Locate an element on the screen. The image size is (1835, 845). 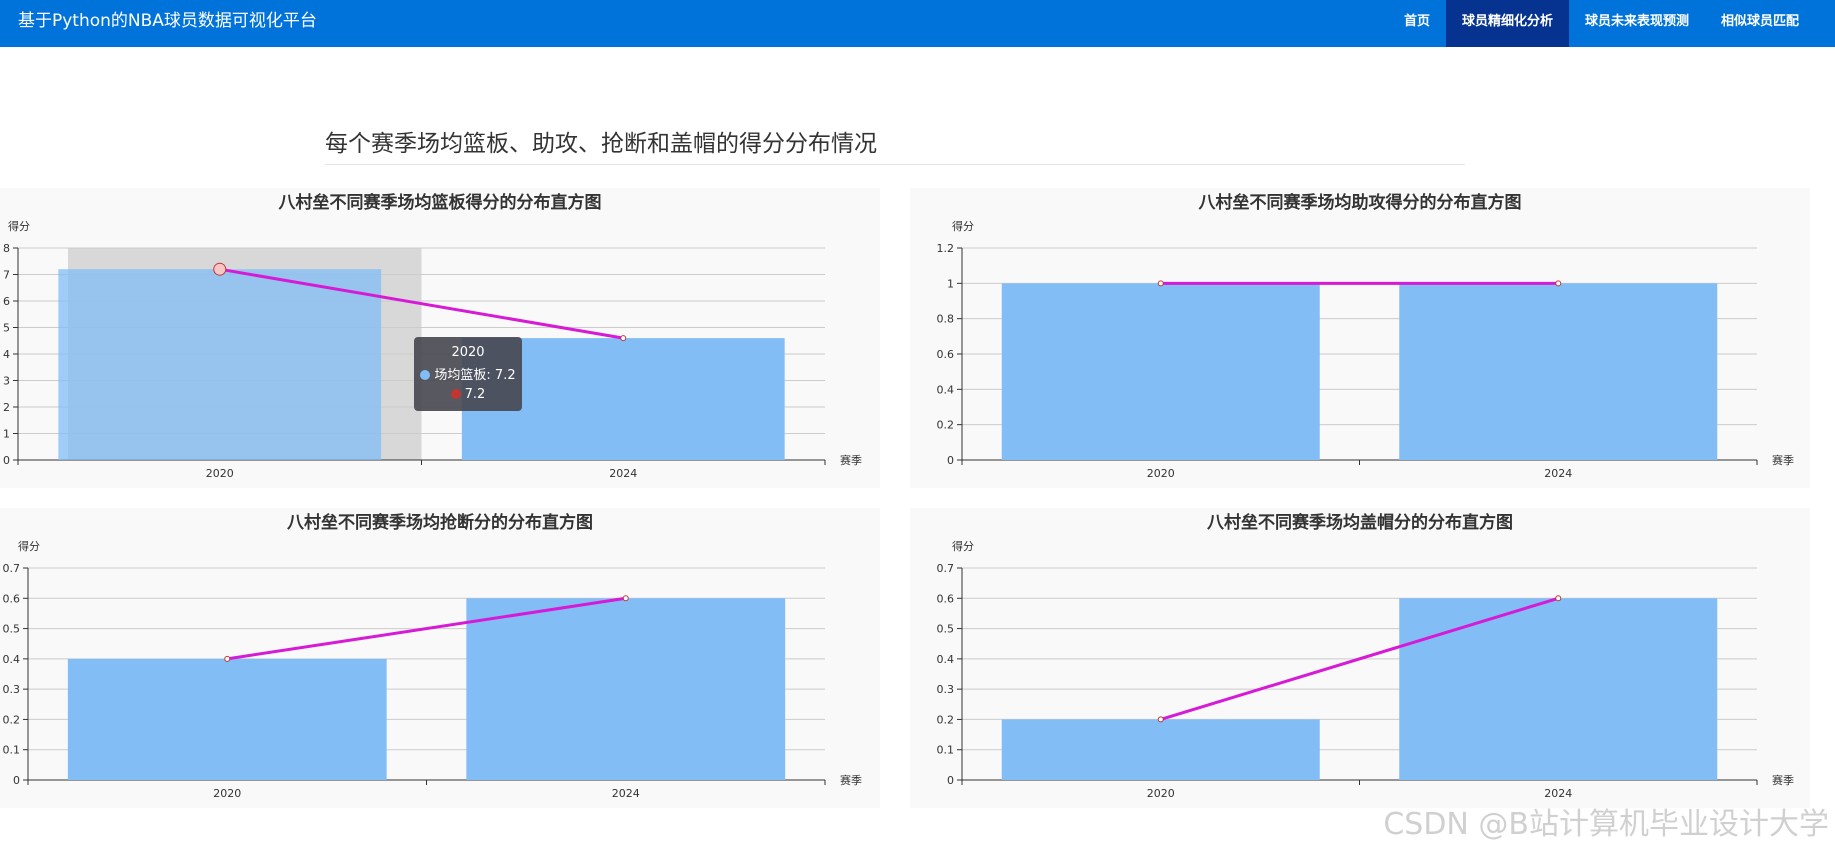
tooltip-pin-value: 7.2 is located at coordinates (475, 394).